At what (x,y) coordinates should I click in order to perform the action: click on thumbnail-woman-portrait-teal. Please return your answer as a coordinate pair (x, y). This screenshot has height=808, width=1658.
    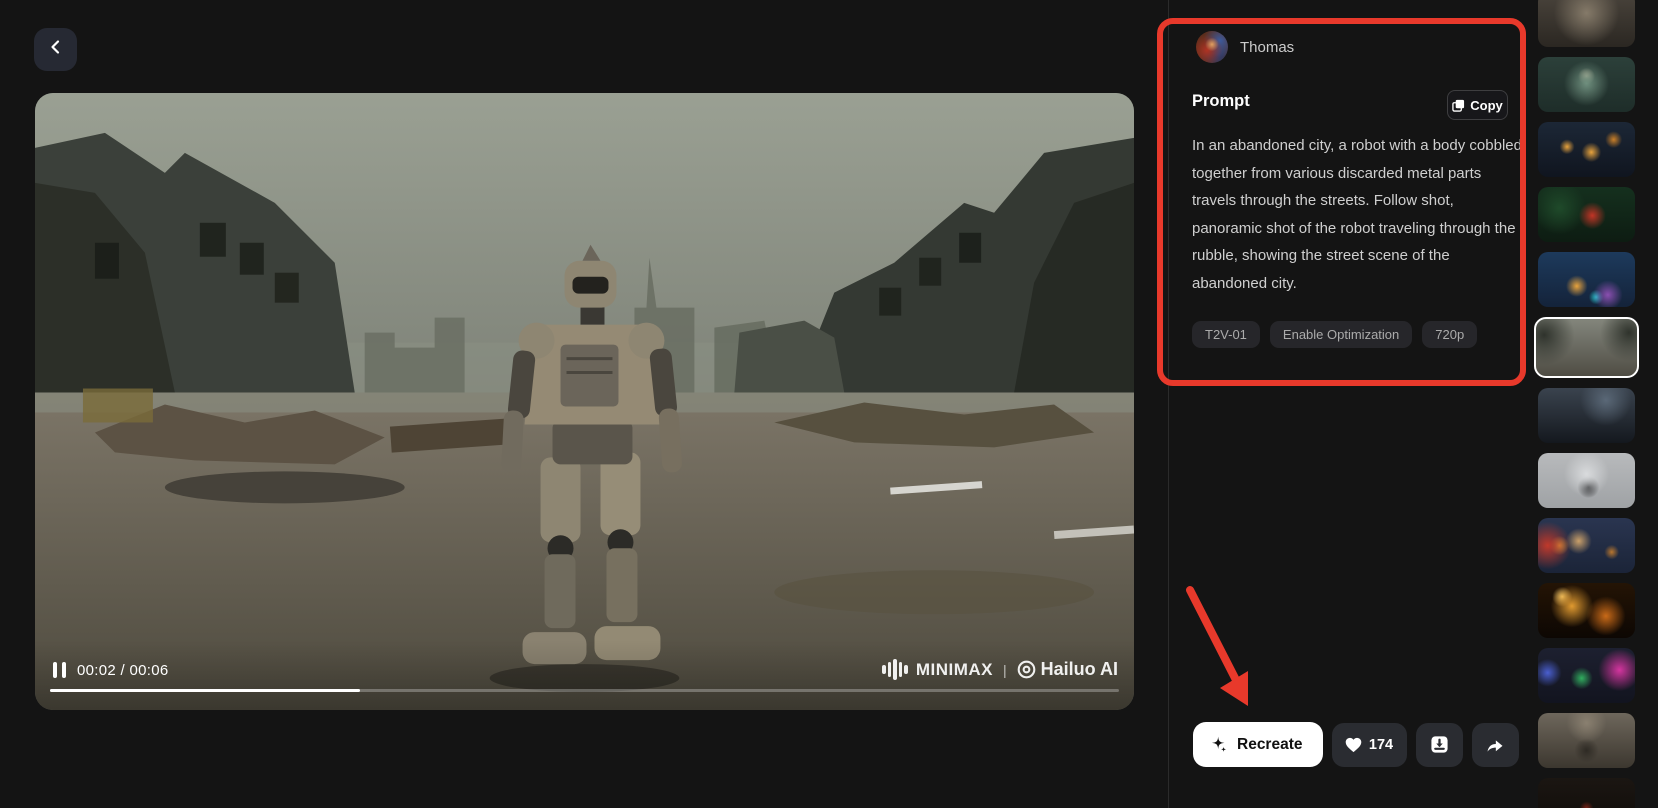
    Looking at the image, I should click on (1586, 84).